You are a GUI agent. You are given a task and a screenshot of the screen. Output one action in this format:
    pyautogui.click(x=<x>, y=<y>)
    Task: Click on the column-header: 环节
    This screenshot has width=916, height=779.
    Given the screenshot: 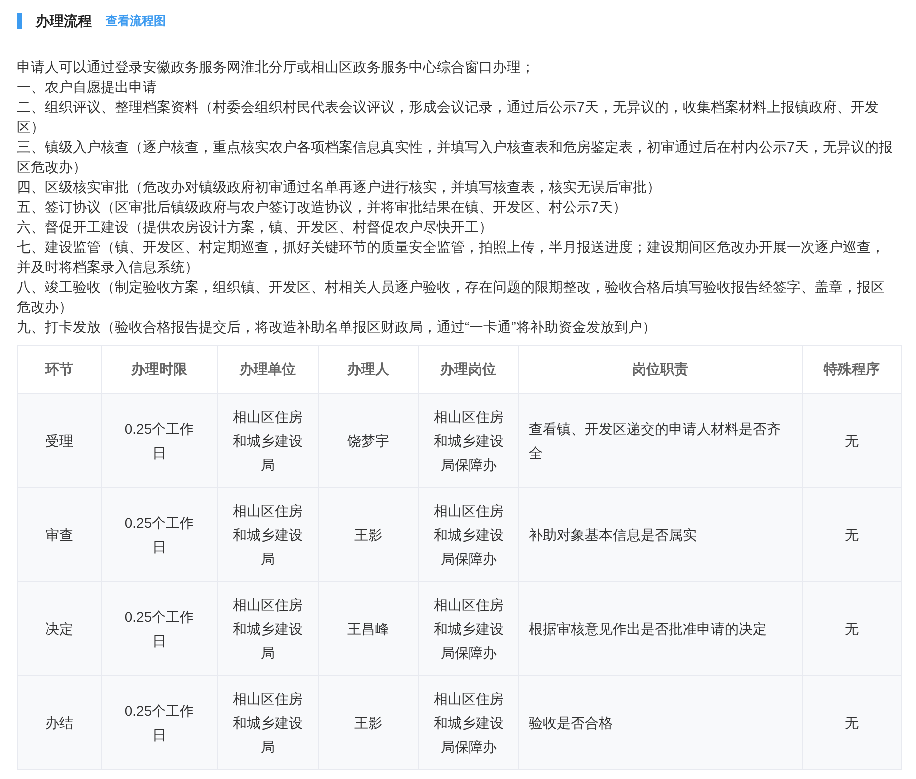 What is the action you would take?
    pyautogui.click(x=60, y=370)
    